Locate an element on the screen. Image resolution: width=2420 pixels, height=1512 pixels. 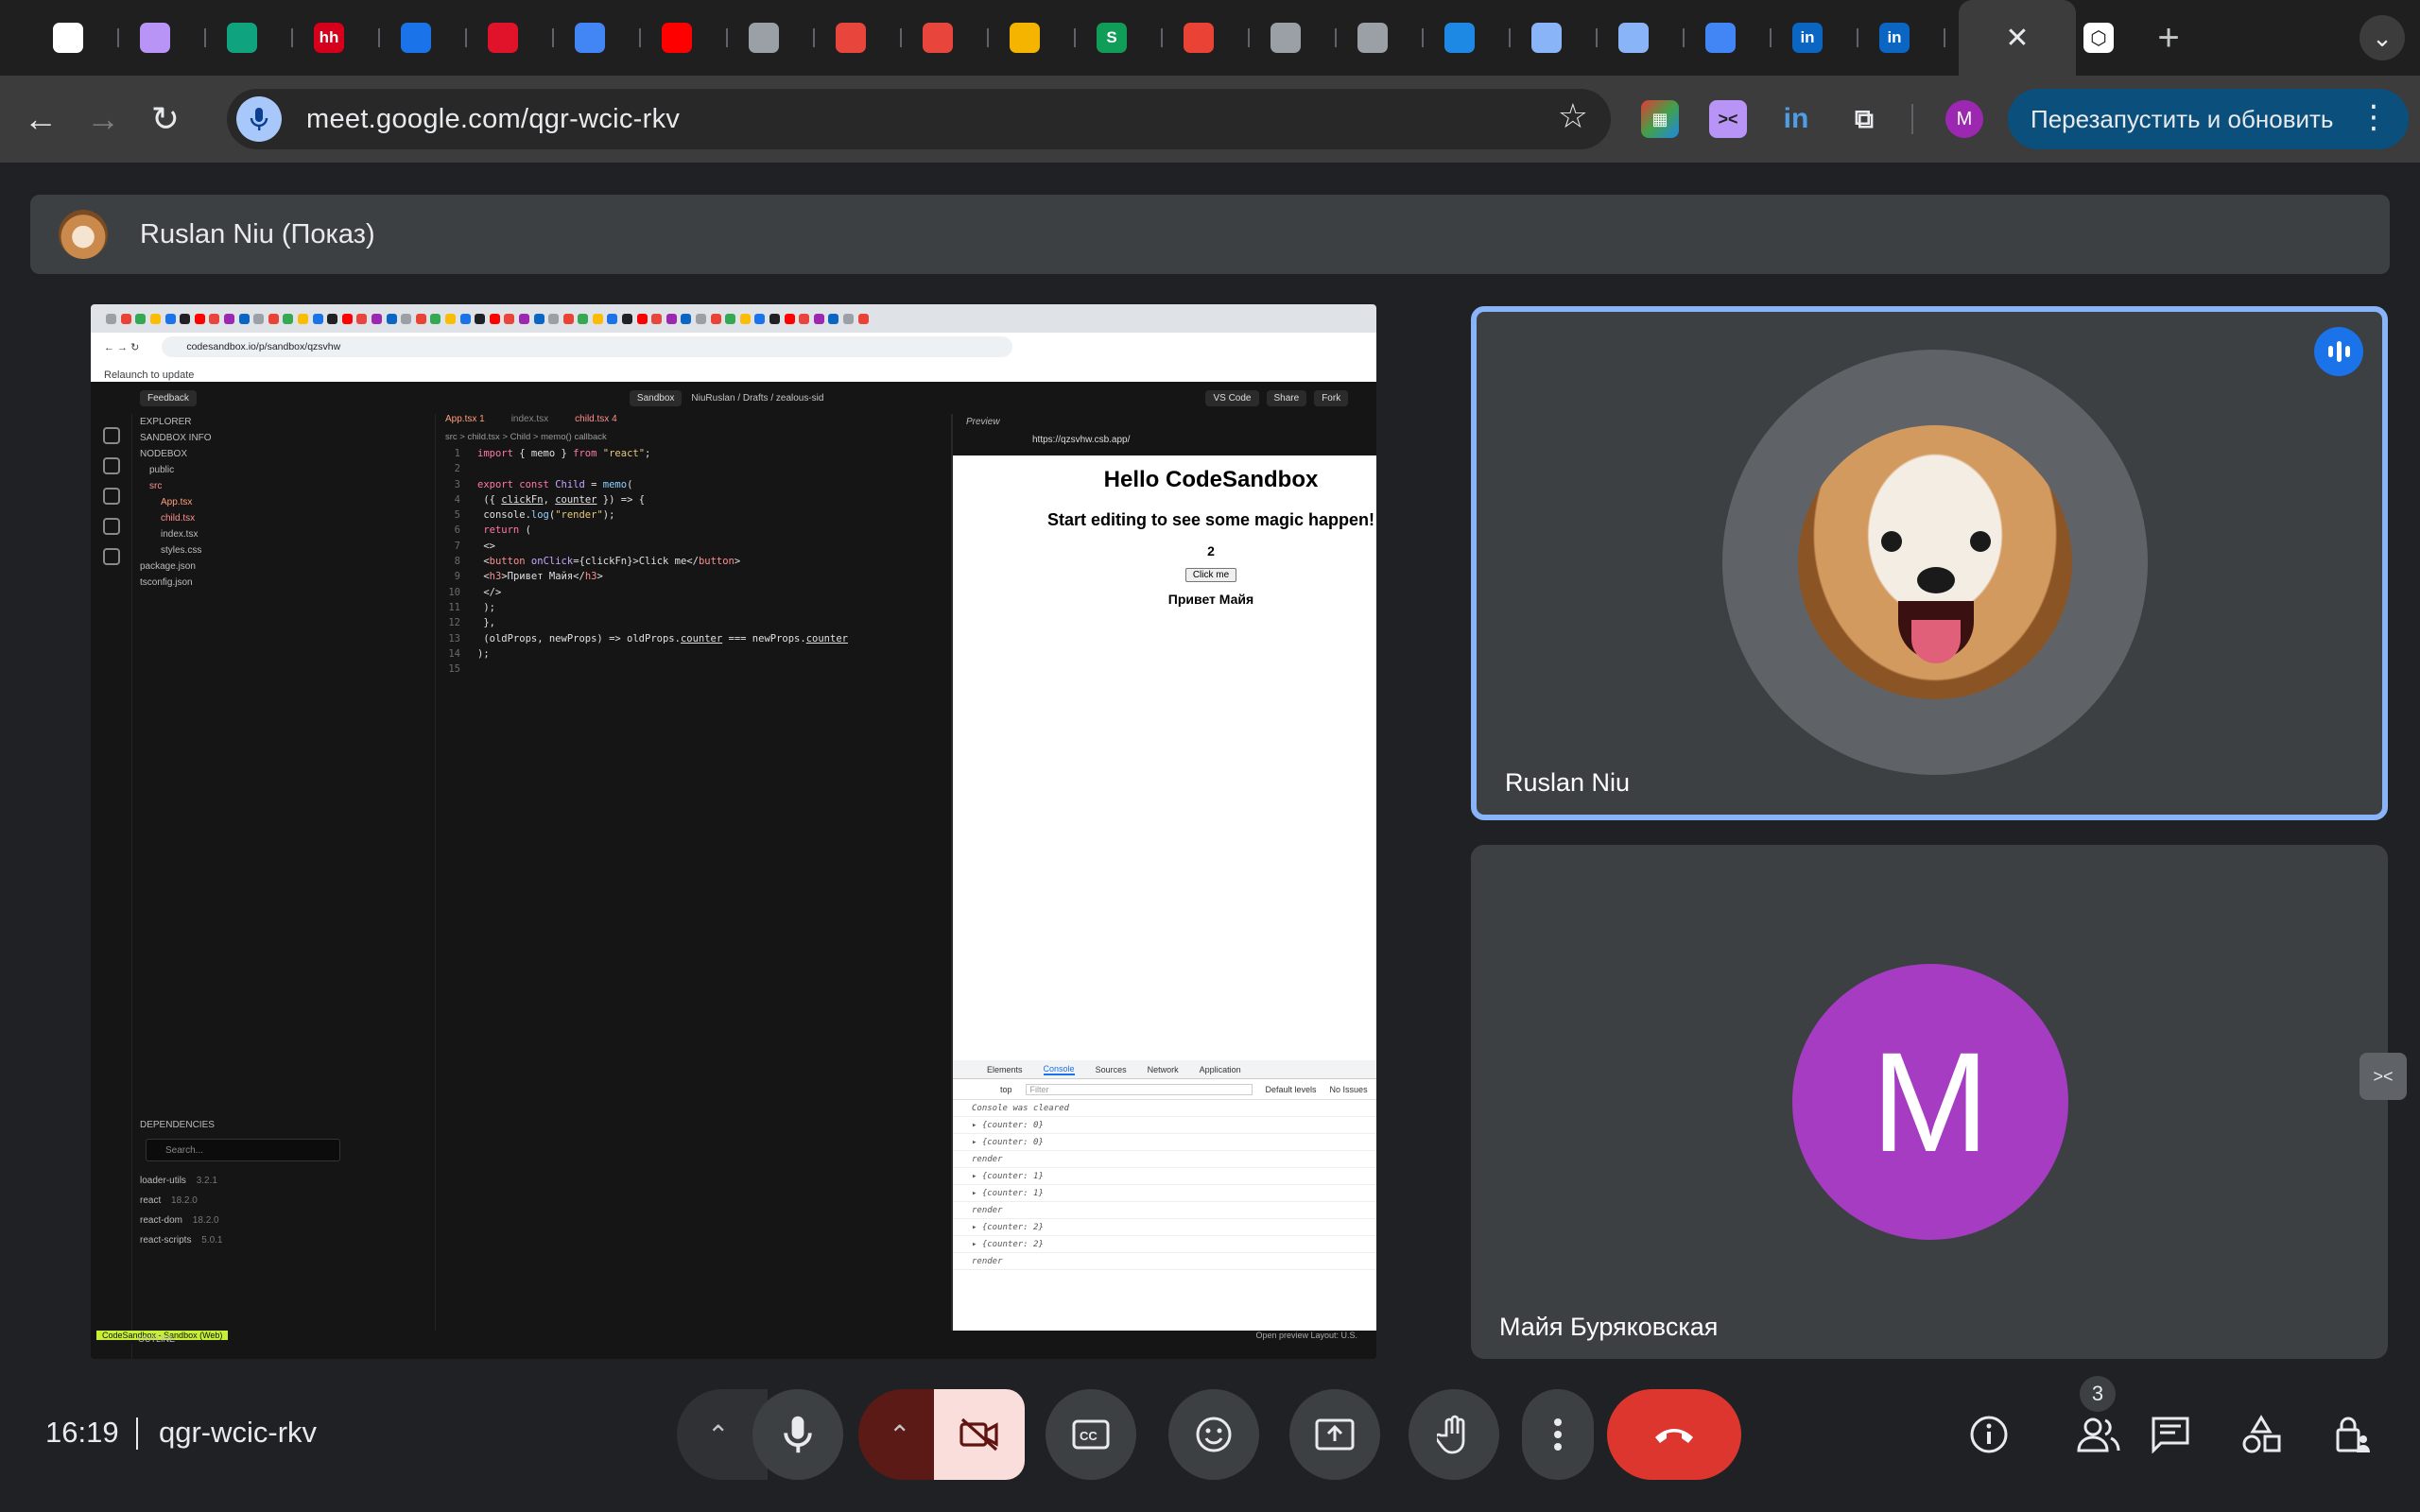
reactions-button is located at coordinates (1213, 1434).